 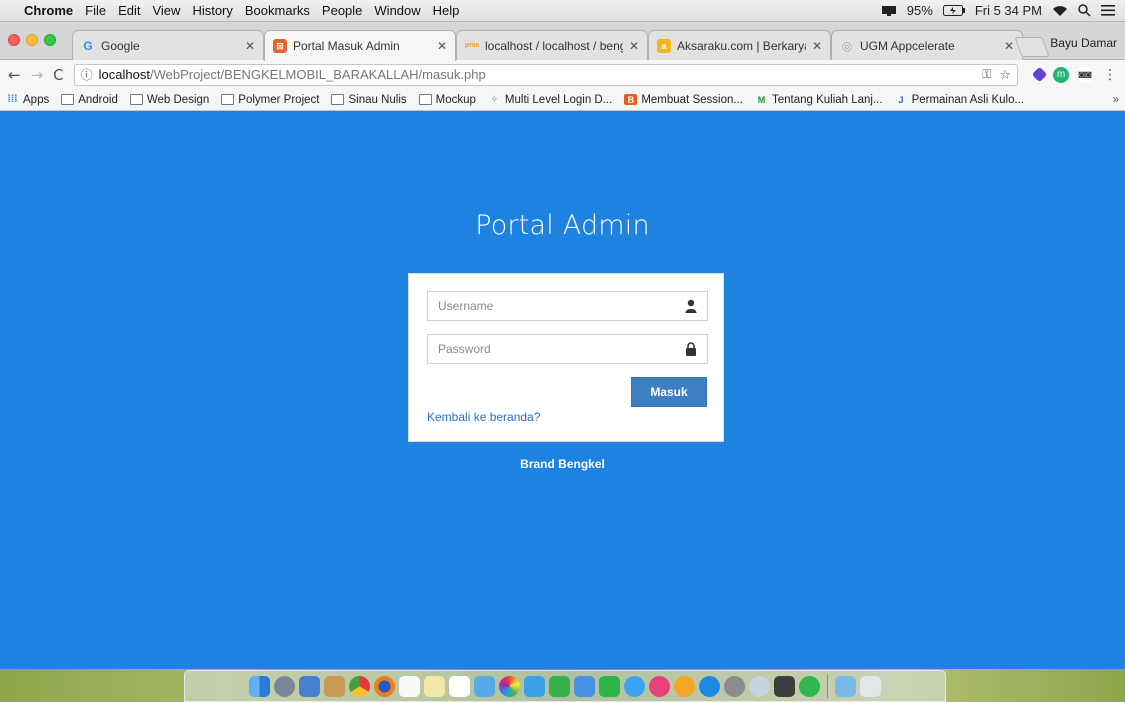 What do you see at coordinates (1116, 100) in the screenshot?
I see `bookmarks-overflow-icon: »` at bounding box center [1116, 100].